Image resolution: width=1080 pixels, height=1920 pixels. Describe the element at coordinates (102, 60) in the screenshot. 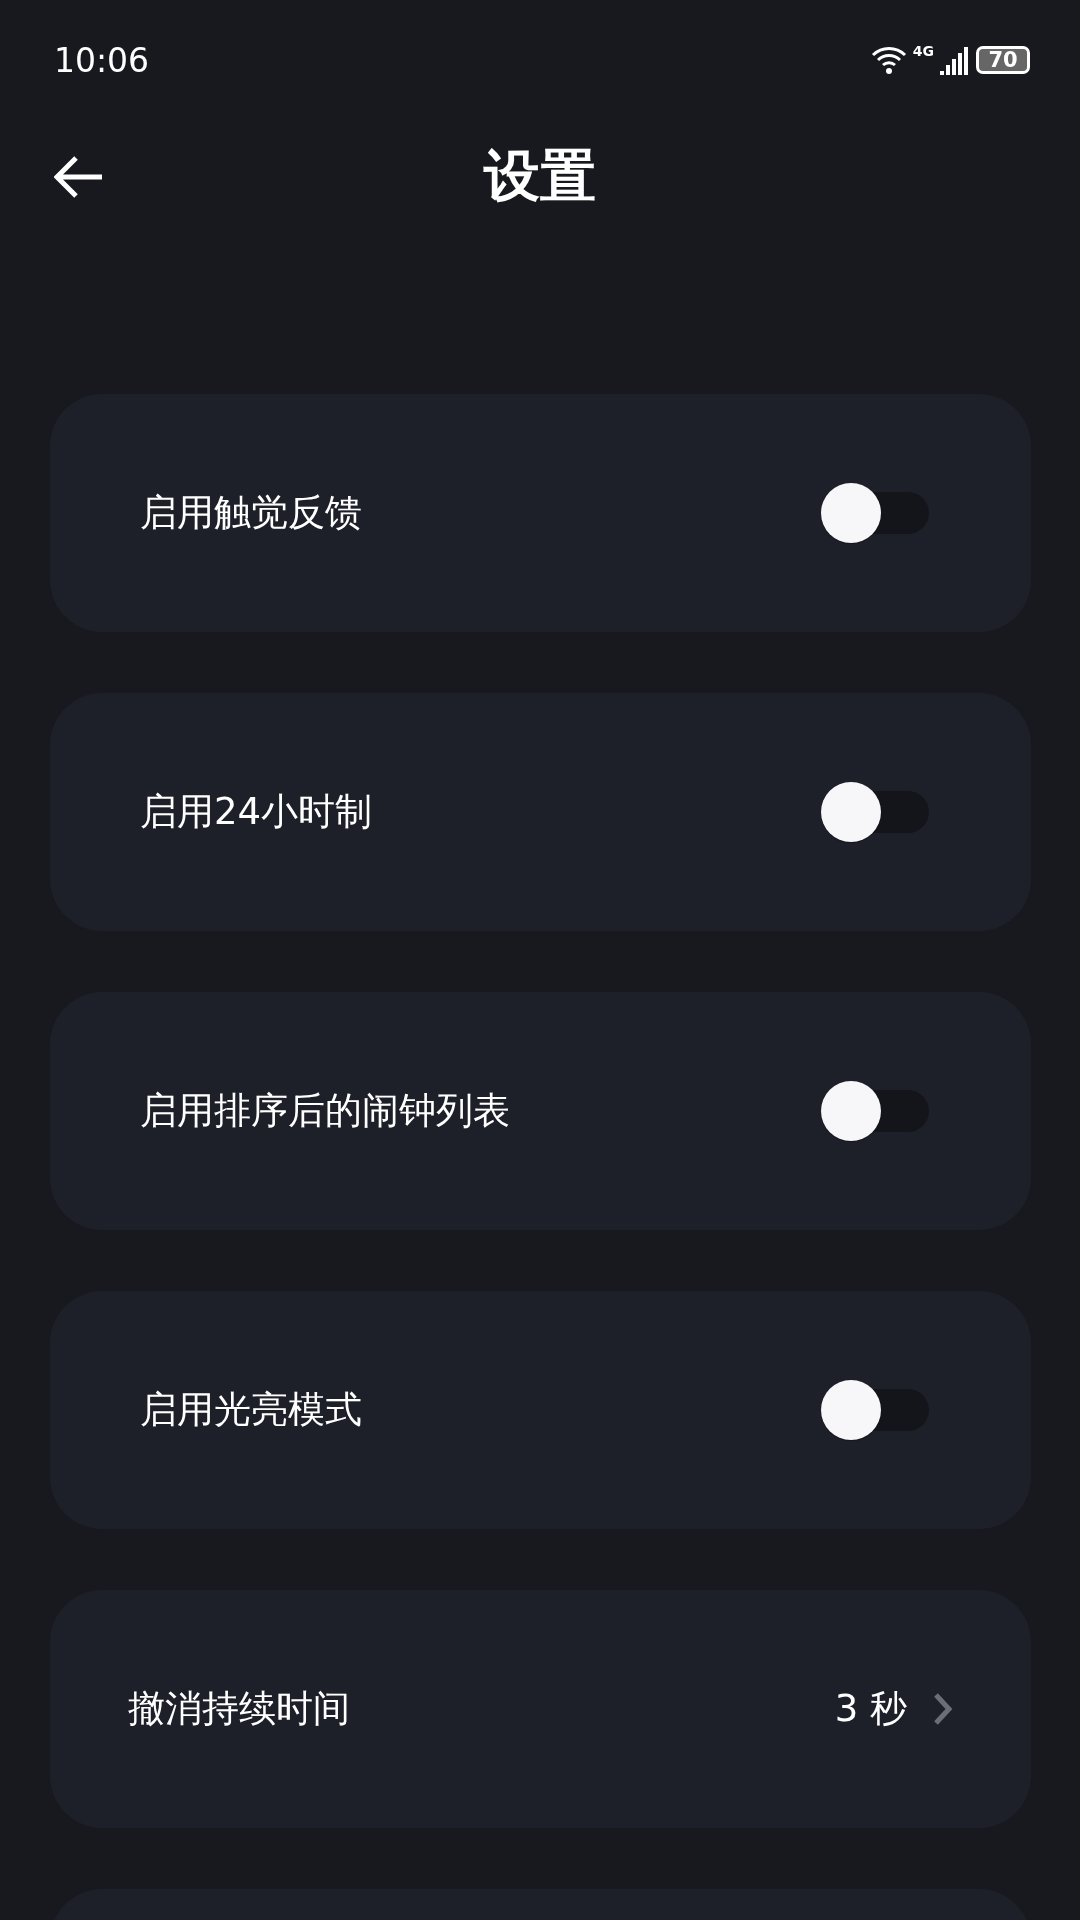

I see `status-time: 10:06` at that location.